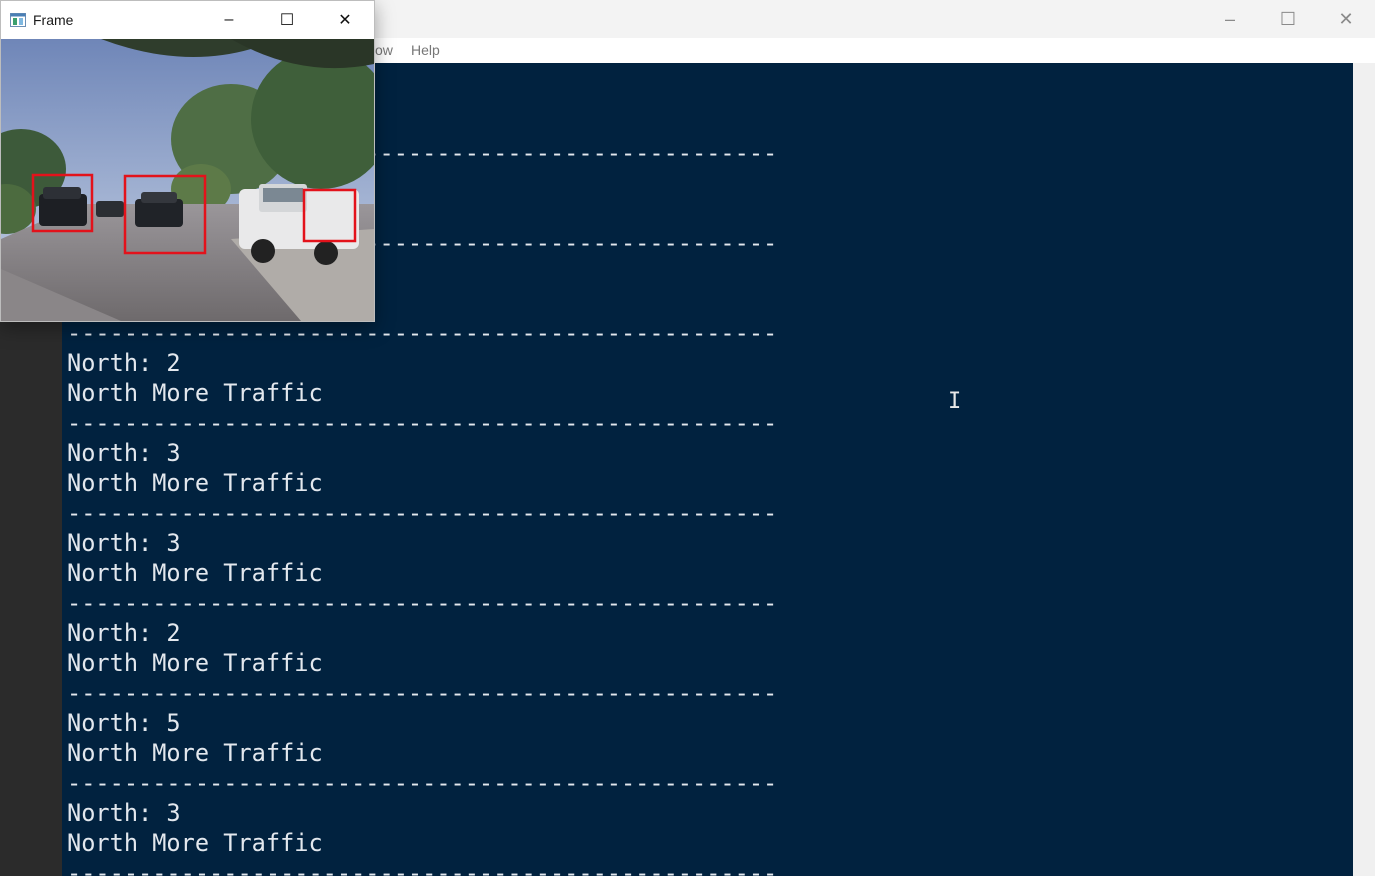 Image resolution: width=1375 pixels, height=876 pixels. Describe the element at coordinates (1364, 469) in the screenshot. I see `vertical-scrollbar` at that location.